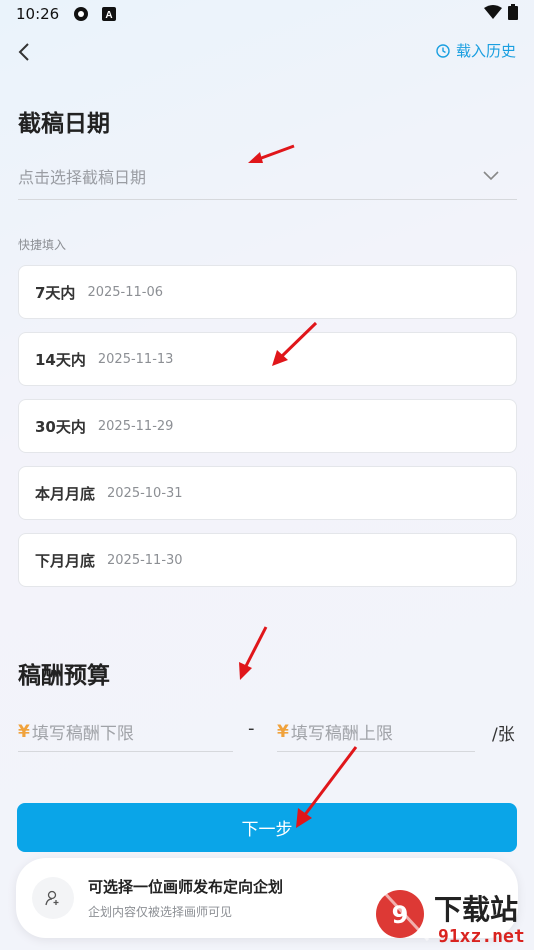 The image size is (534, 950). I want to click on next-step-button: 下一步, so click(267, 827).